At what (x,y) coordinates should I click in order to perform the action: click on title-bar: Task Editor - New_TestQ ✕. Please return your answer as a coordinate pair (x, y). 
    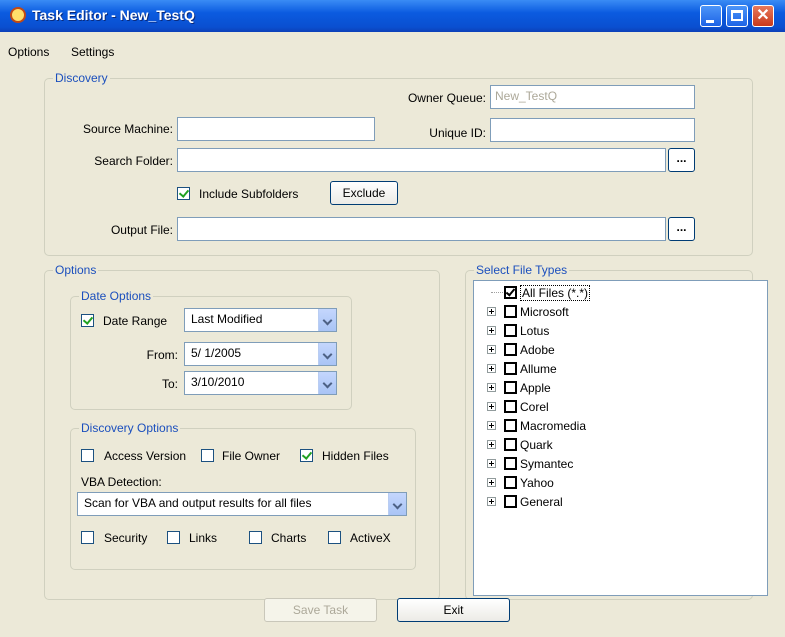
    Looking at the image, I should click on (392, 16).